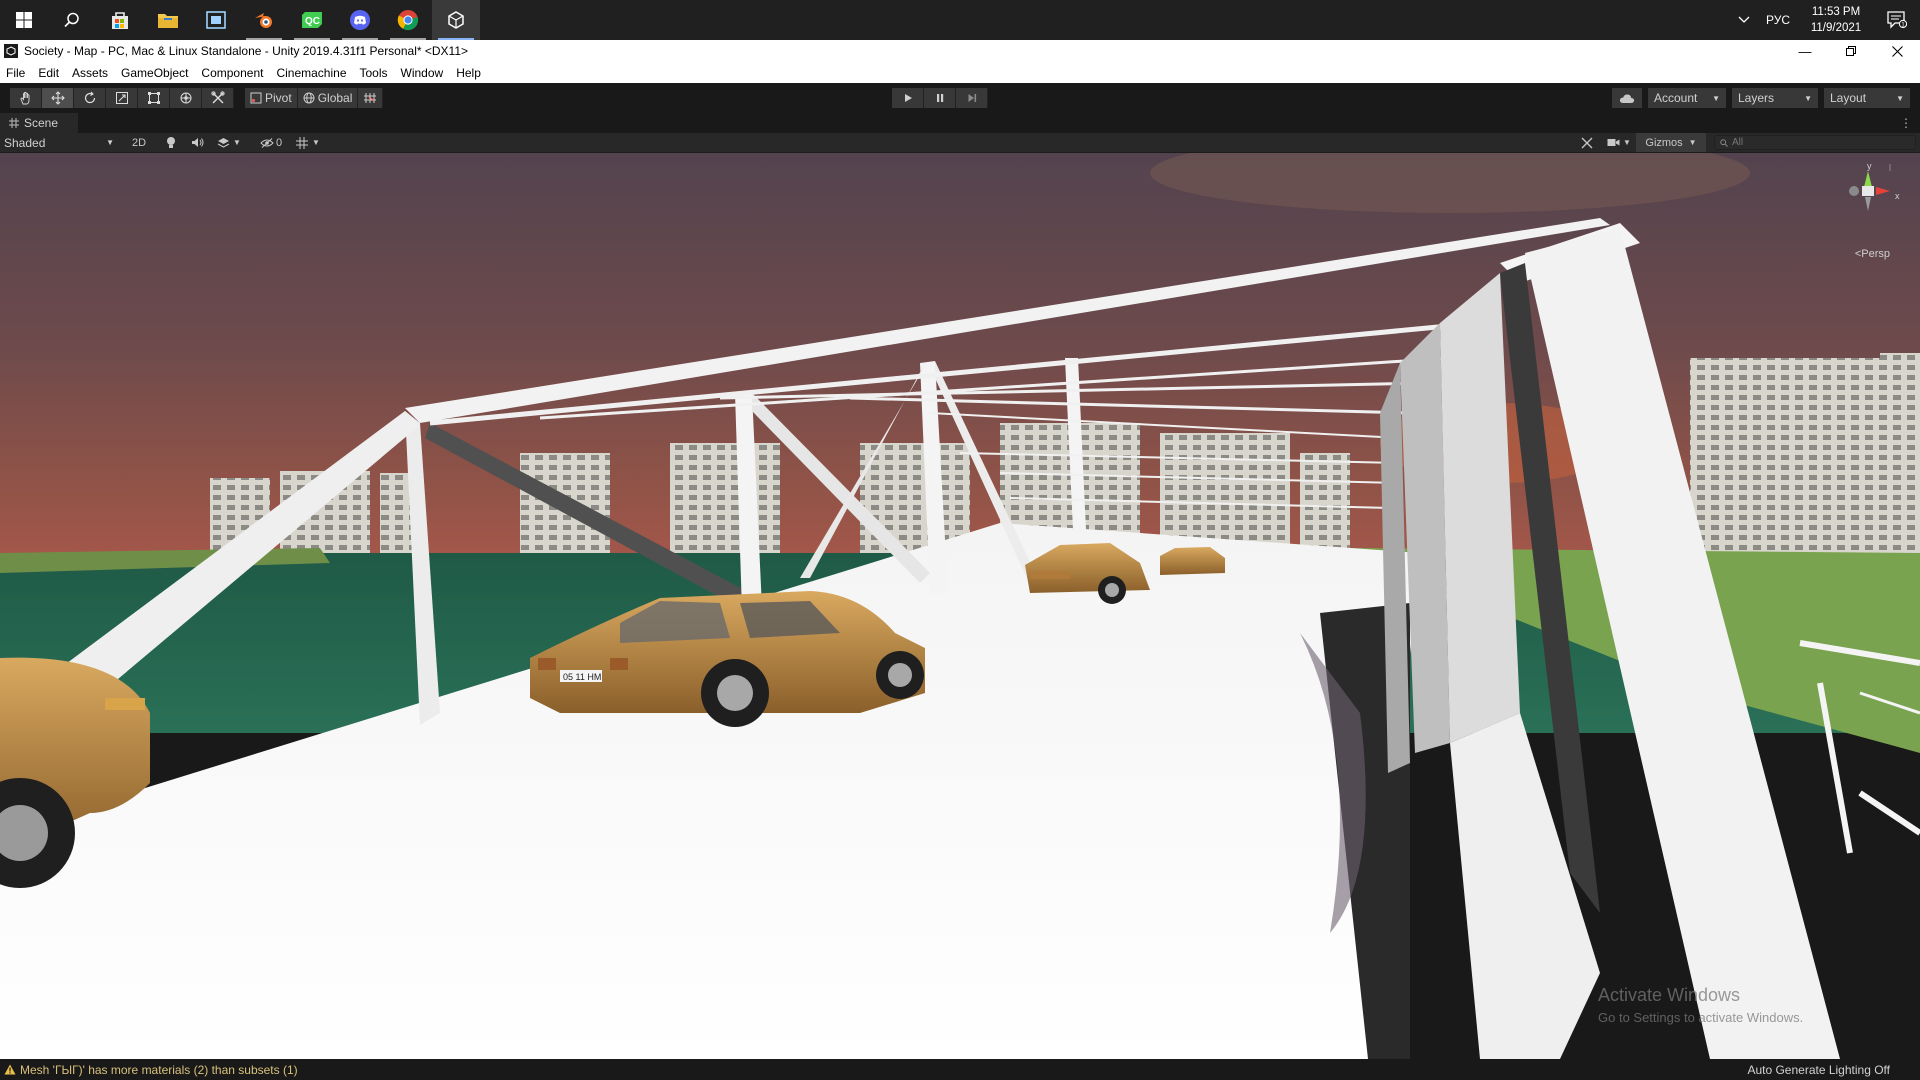 The width and height of the screenshot is (1920, 1080). I want to click on input-language-indicator: РУС, so click(1778, 20).